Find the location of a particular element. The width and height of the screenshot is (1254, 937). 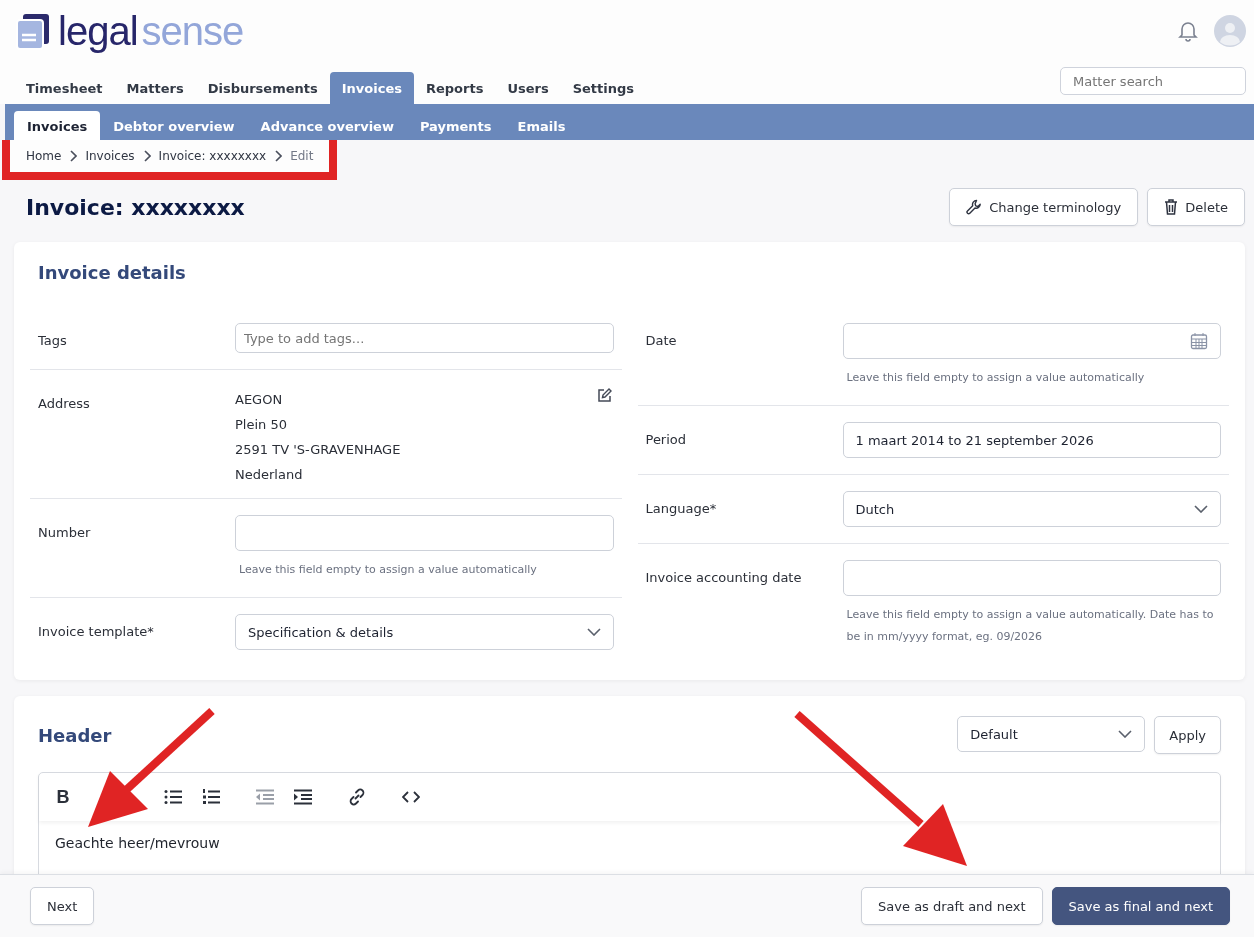

field-label: Period is located at coordinates (666, 440).